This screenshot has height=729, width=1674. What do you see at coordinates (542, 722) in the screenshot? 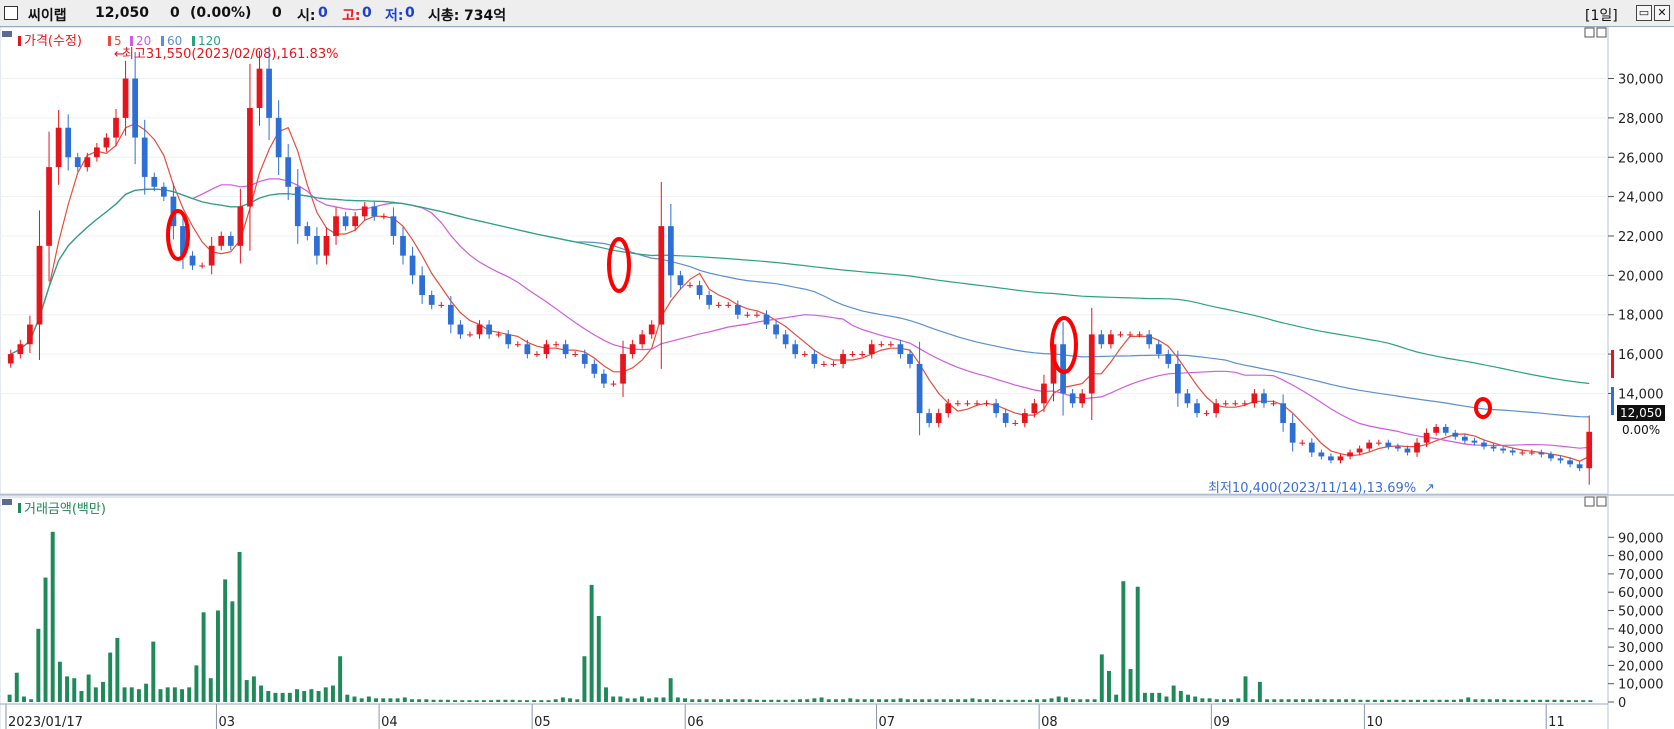
I see `date-tick-label: 05` at bounding box center [542, 722].